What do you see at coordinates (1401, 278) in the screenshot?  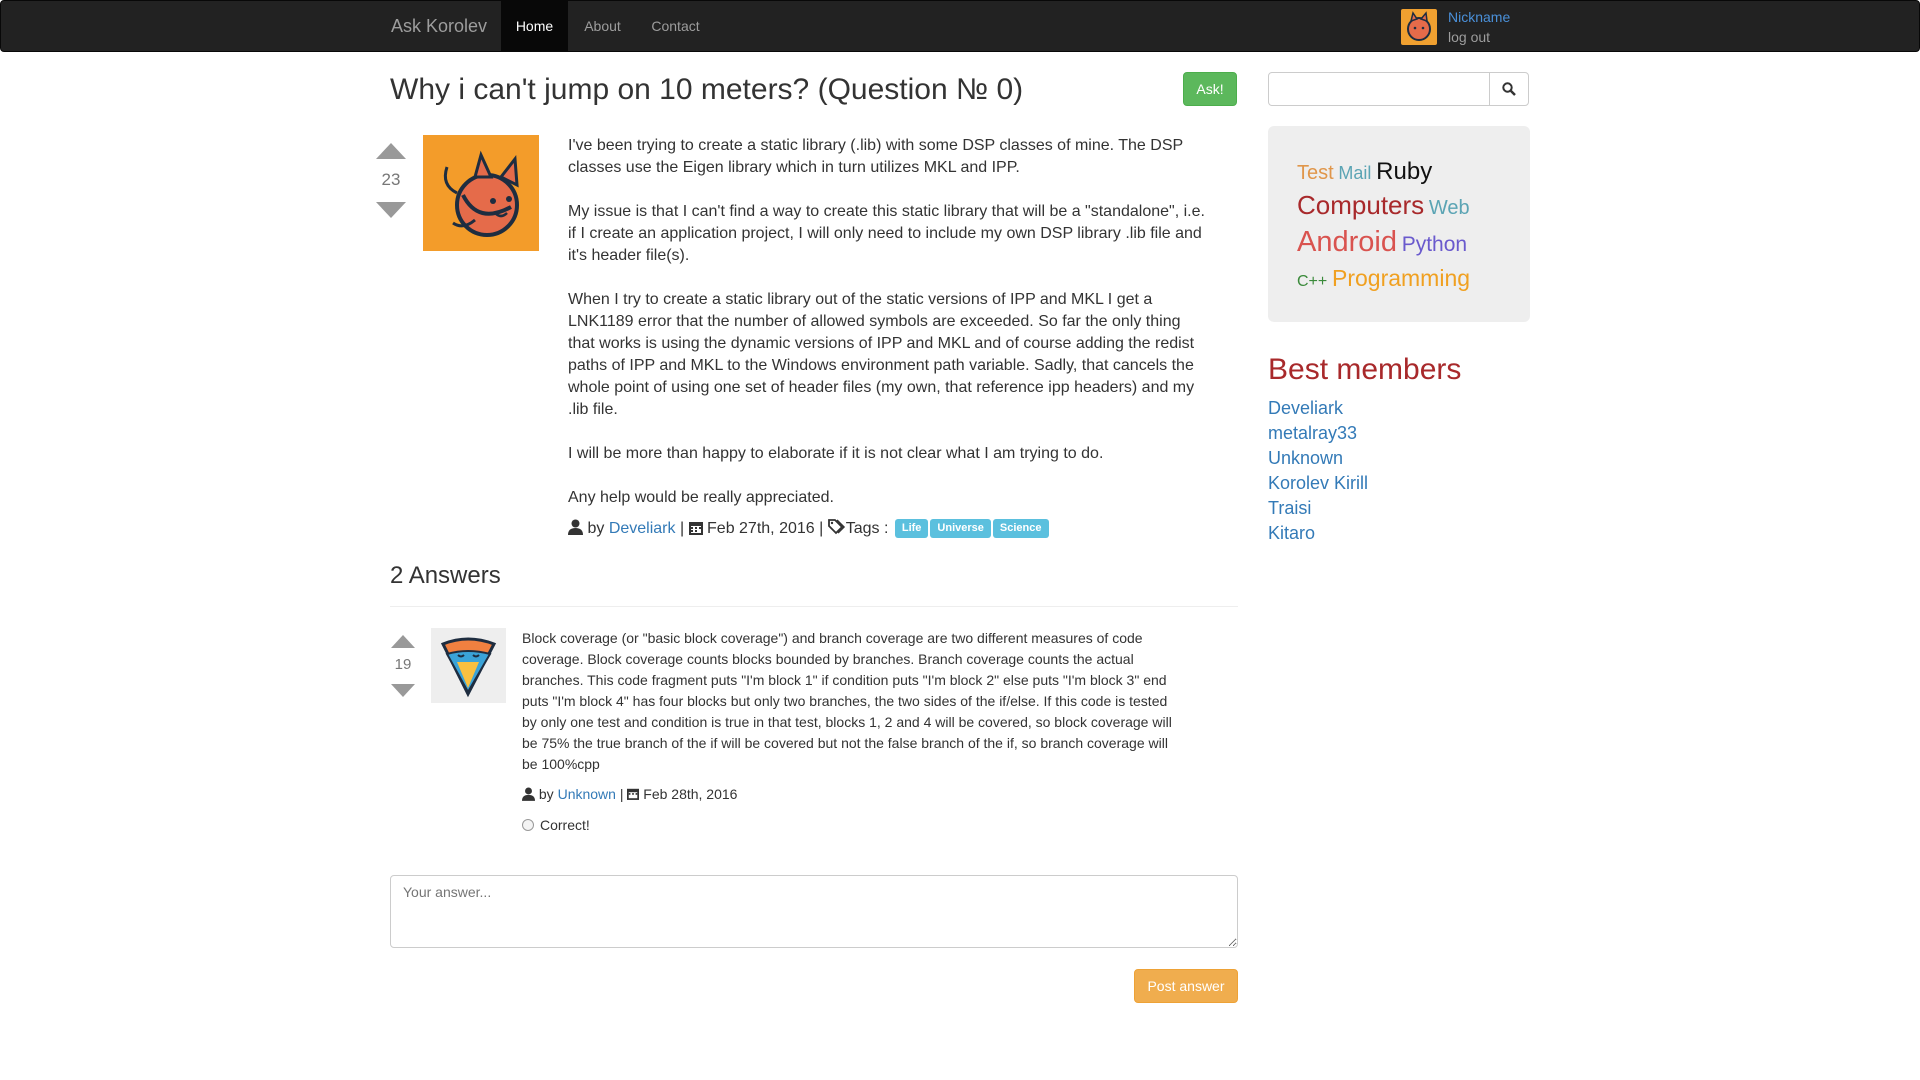 I see `cloud-tag-programming: Programming` at bounding box center [1401, 278].